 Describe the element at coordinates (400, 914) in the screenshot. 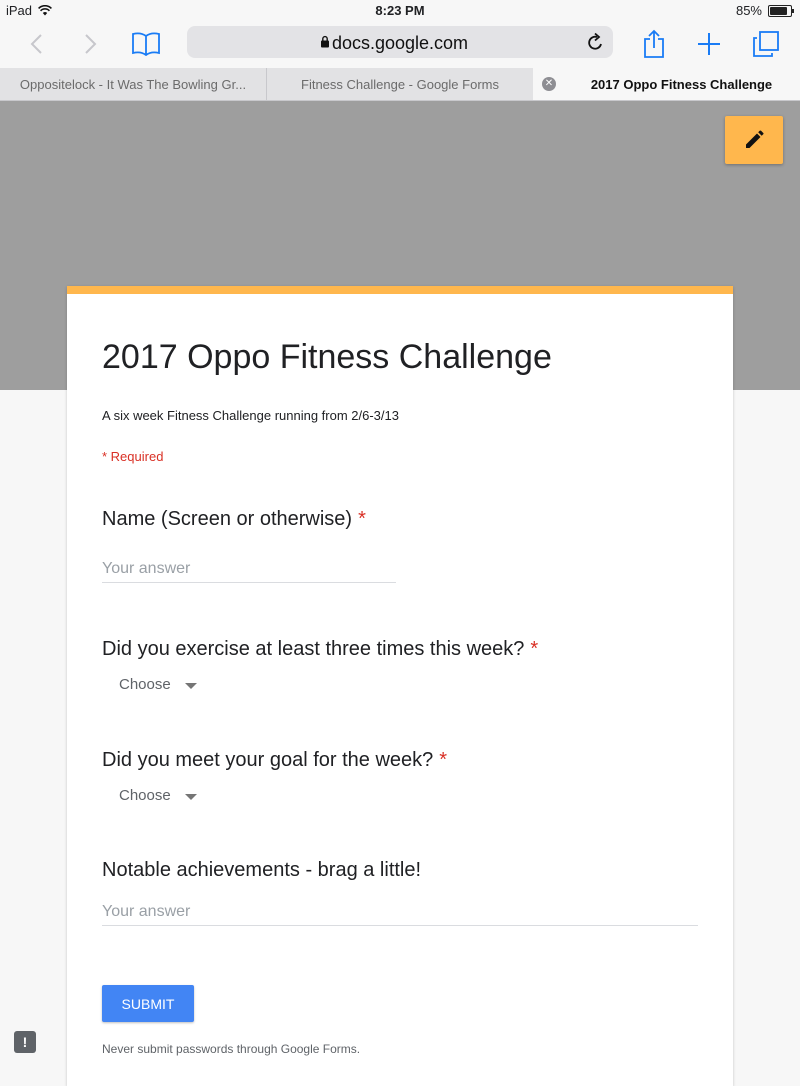

I see `achievements-input: Your answer` at that location.